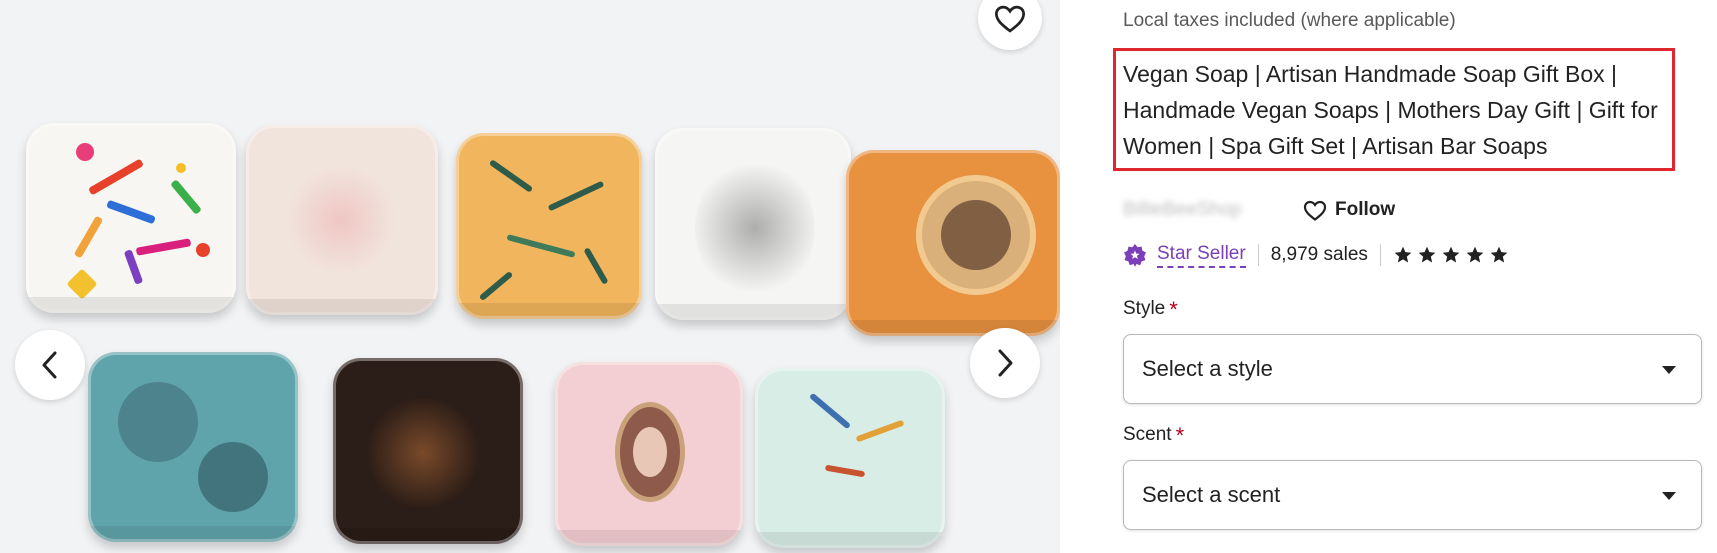  What do you see at coordinates (1144, 308) in the screenshot?
I see `style-label-text: Style` at bounding box center [1144, 308].